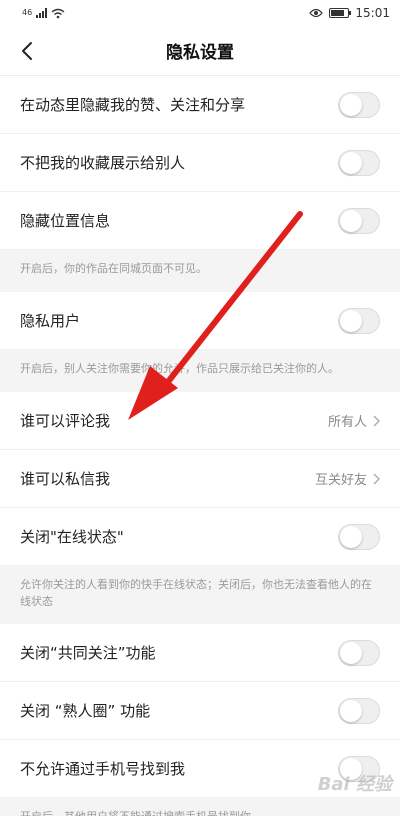 The image size is (400, 816). I want to click on eye-icon, so click(316, 13).